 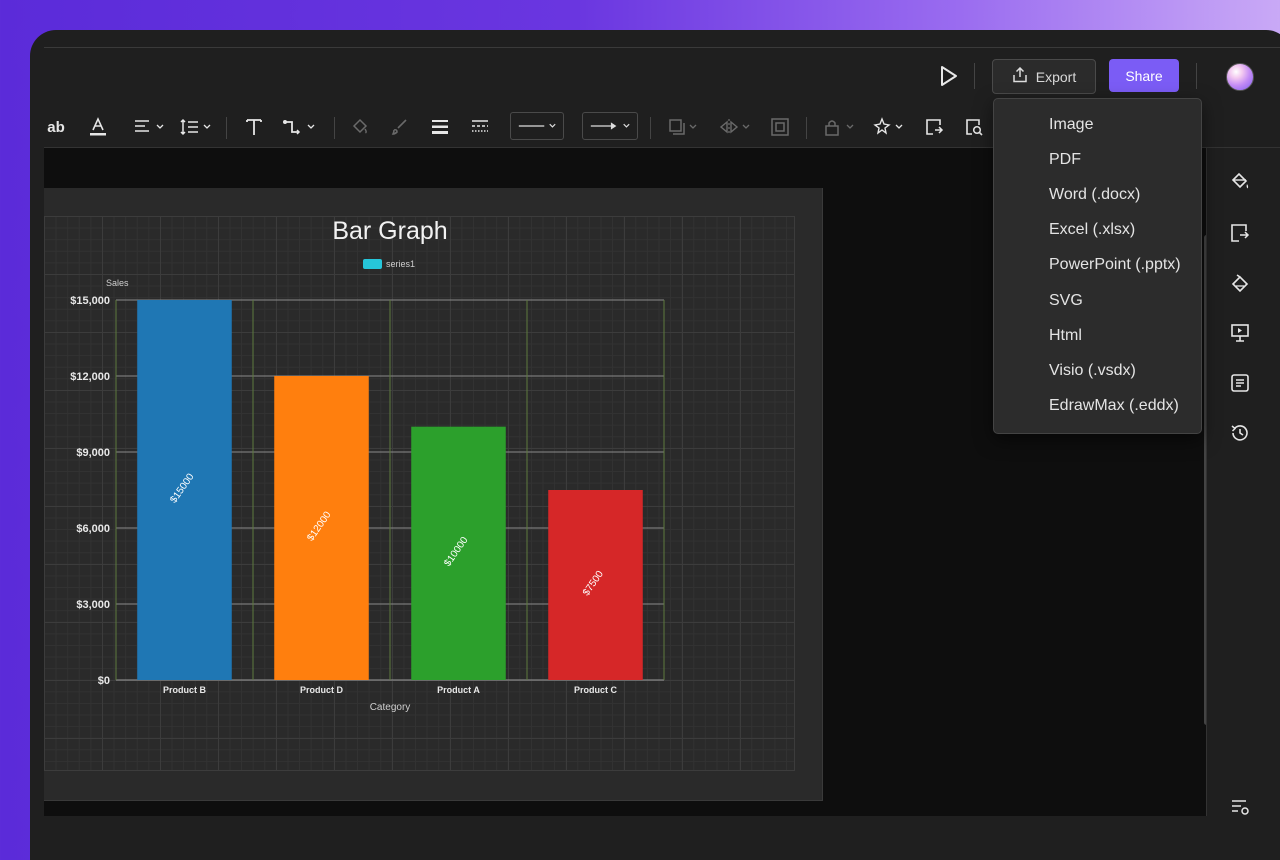 What do you see at coordinates (780, 127) in the screenshot?
I see `group-icon` at bounding box center [780, 127].